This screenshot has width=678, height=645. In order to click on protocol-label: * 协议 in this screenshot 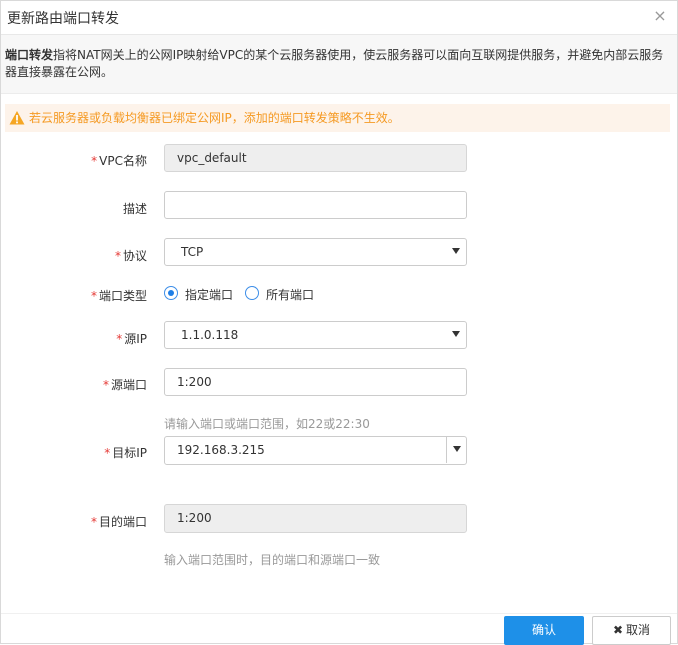, I will do `click(131, 255)`.